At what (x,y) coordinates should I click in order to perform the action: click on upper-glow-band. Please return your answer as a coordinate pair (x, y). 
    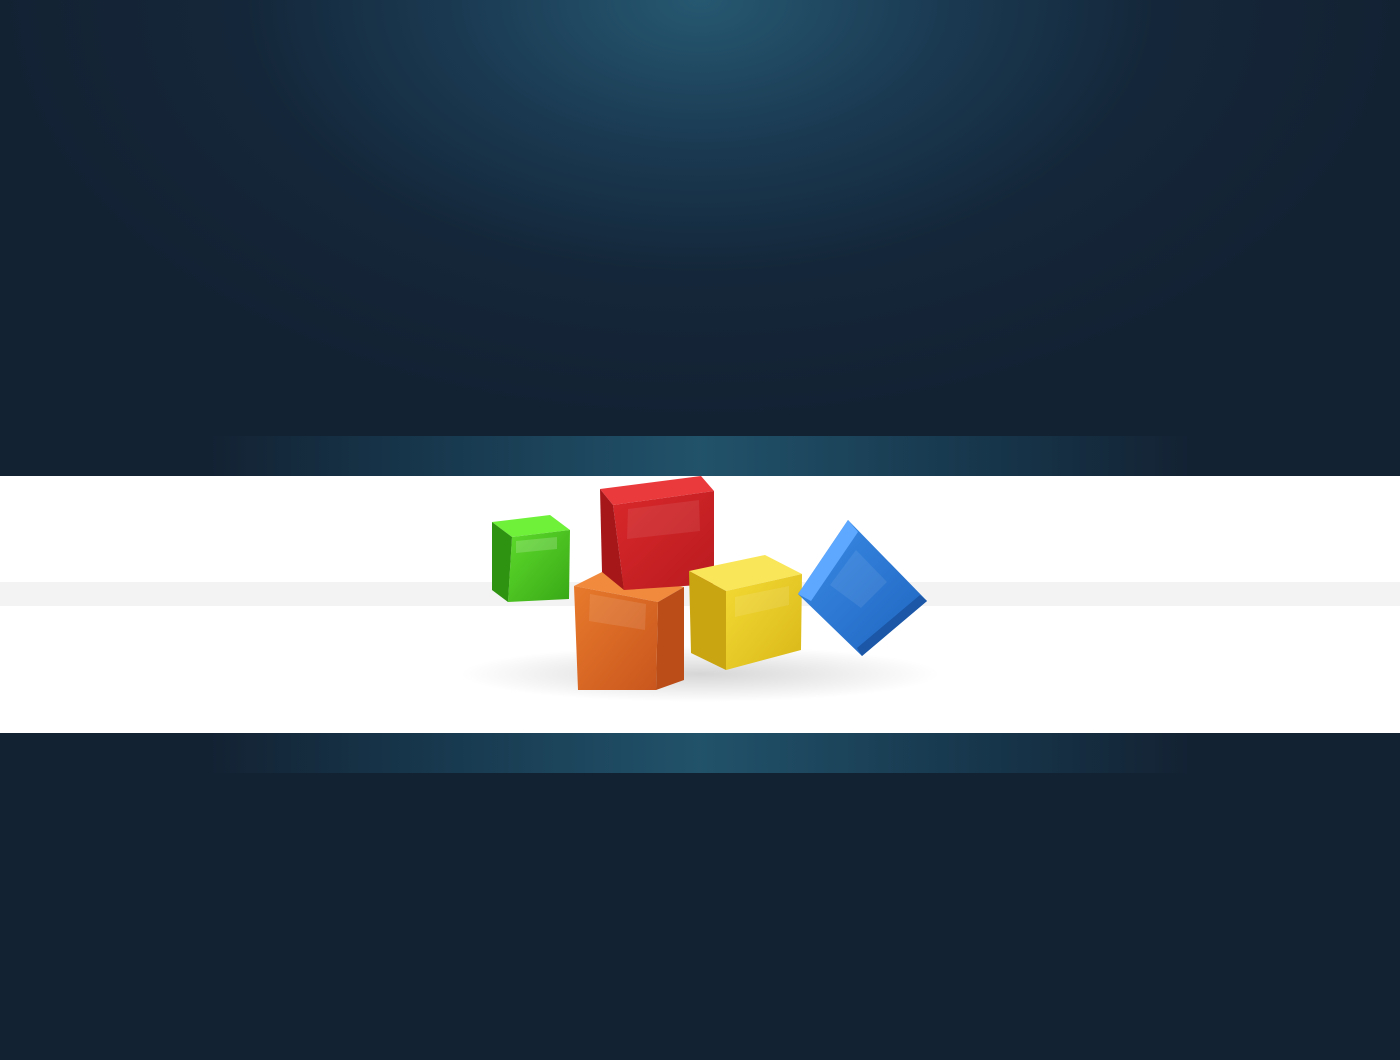
    Looking at the image, I should click on (700, 456).